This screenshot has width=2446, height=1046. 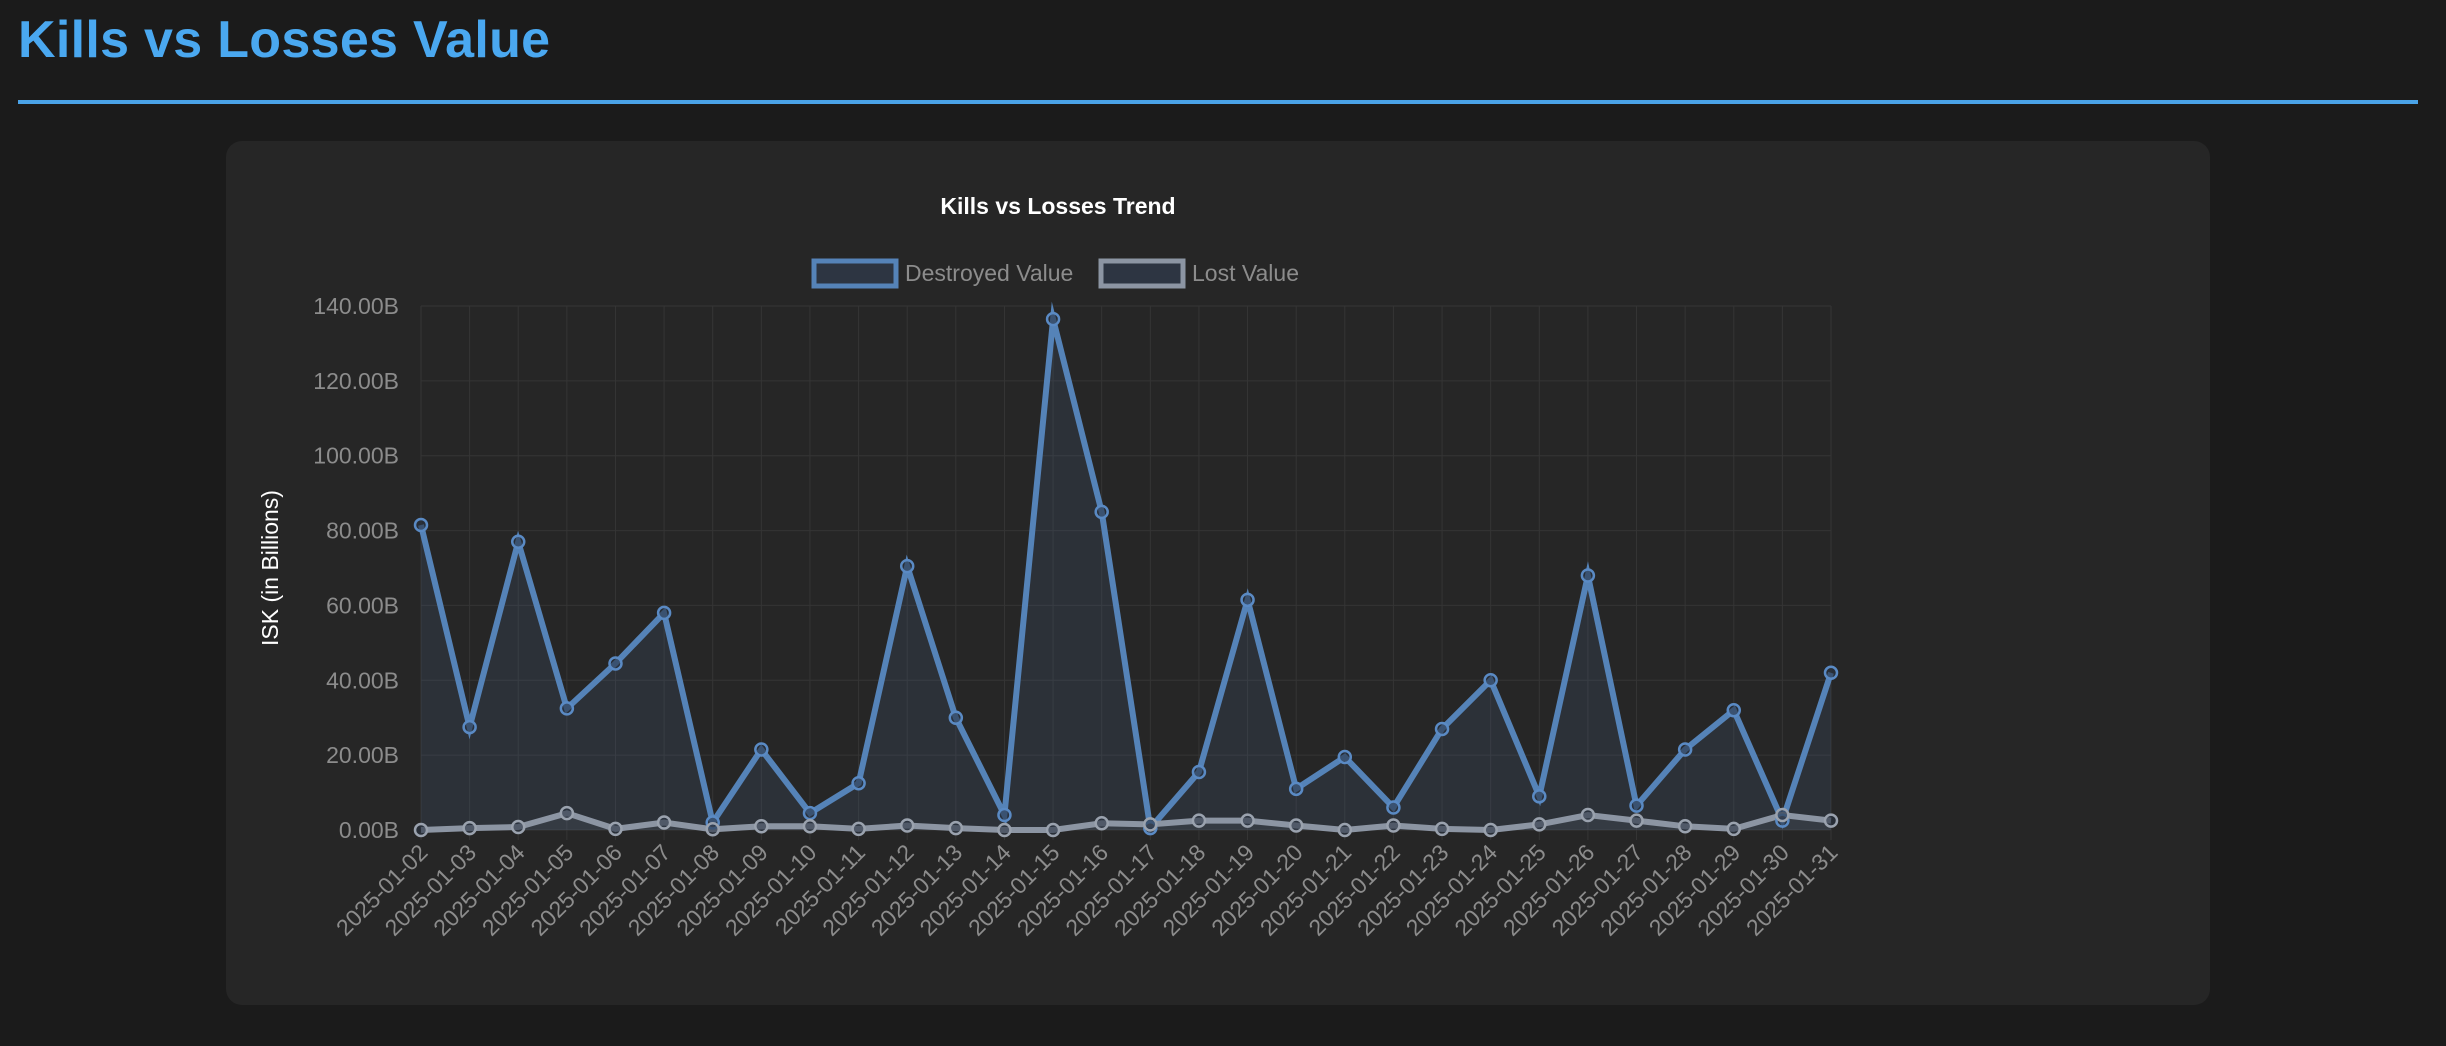 I want to click on y-axis-title: ISK (in Billions), so click(x=270, y=568).